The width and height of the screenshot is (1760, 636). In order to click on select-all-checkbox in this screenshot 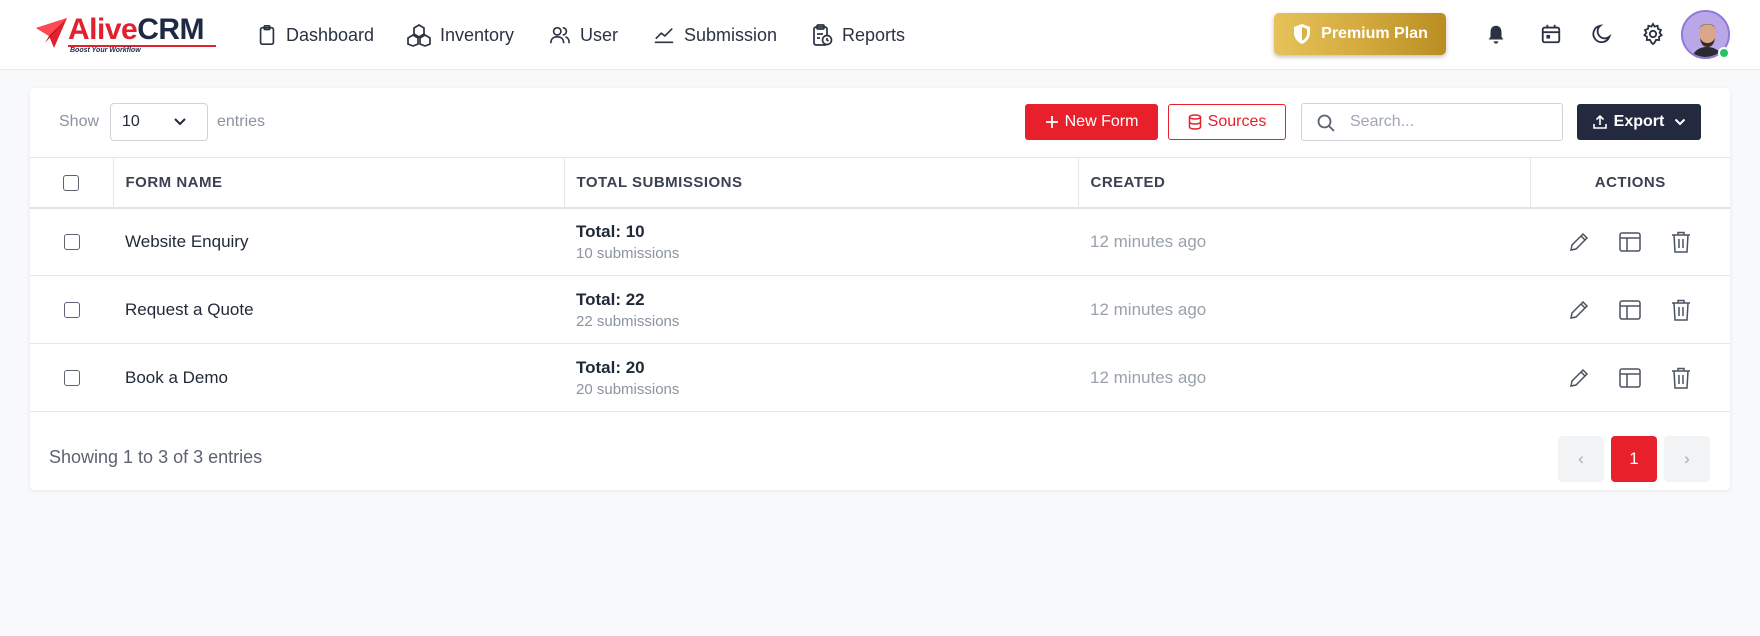, I will do `click(71, 182)`.